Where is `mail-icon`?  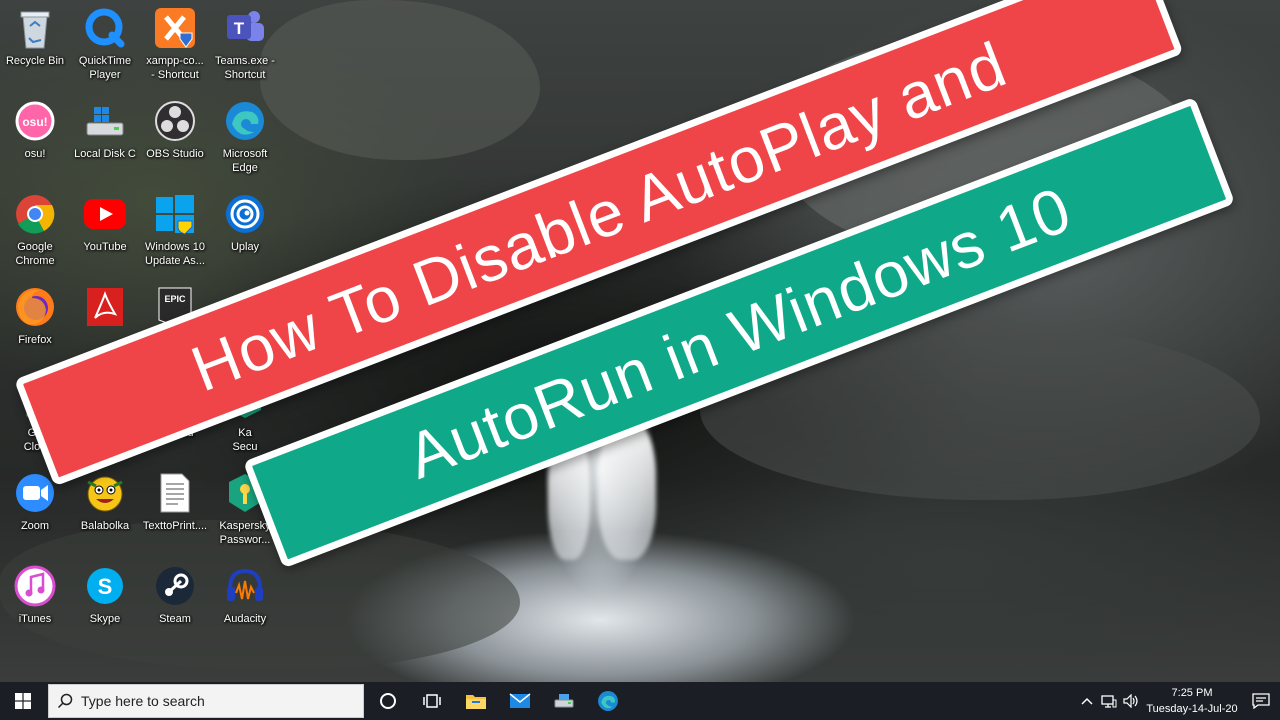
mail-icon is located at coordinates (520, 700).